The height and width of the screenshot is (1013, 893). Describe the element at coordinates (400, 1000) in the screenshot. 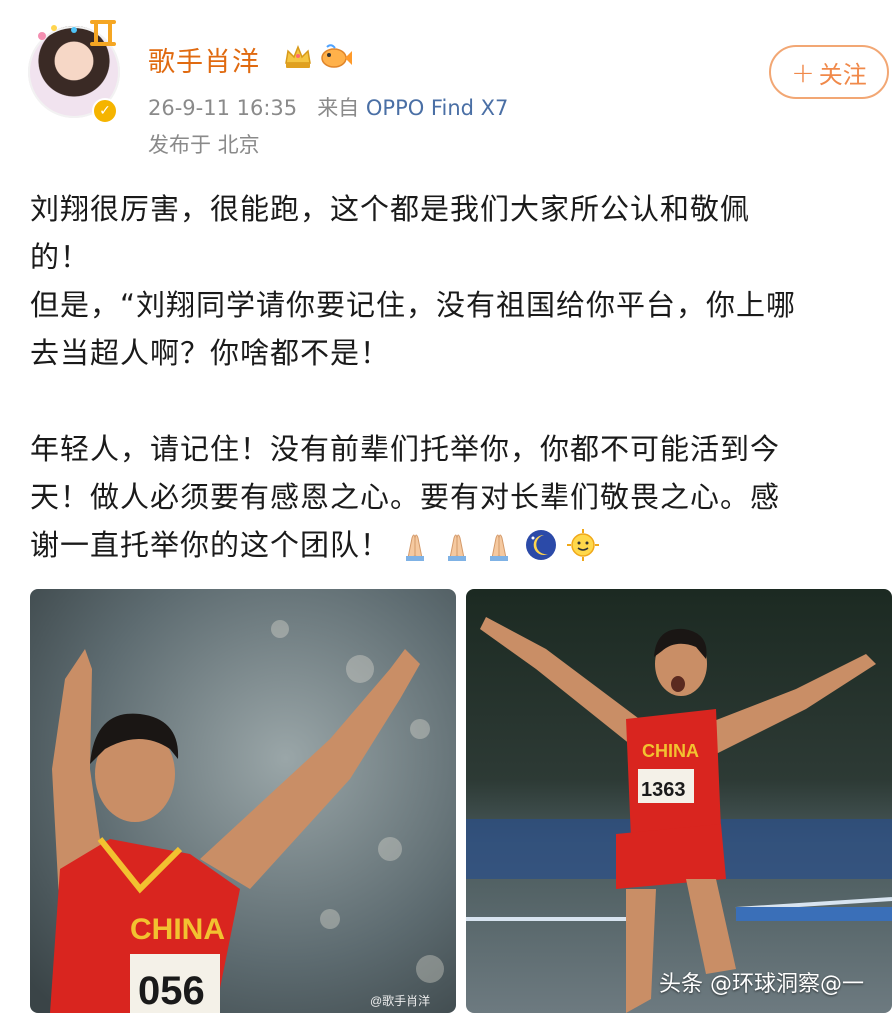

I see `left-image-watermark: @歌手肖洋` at that location.